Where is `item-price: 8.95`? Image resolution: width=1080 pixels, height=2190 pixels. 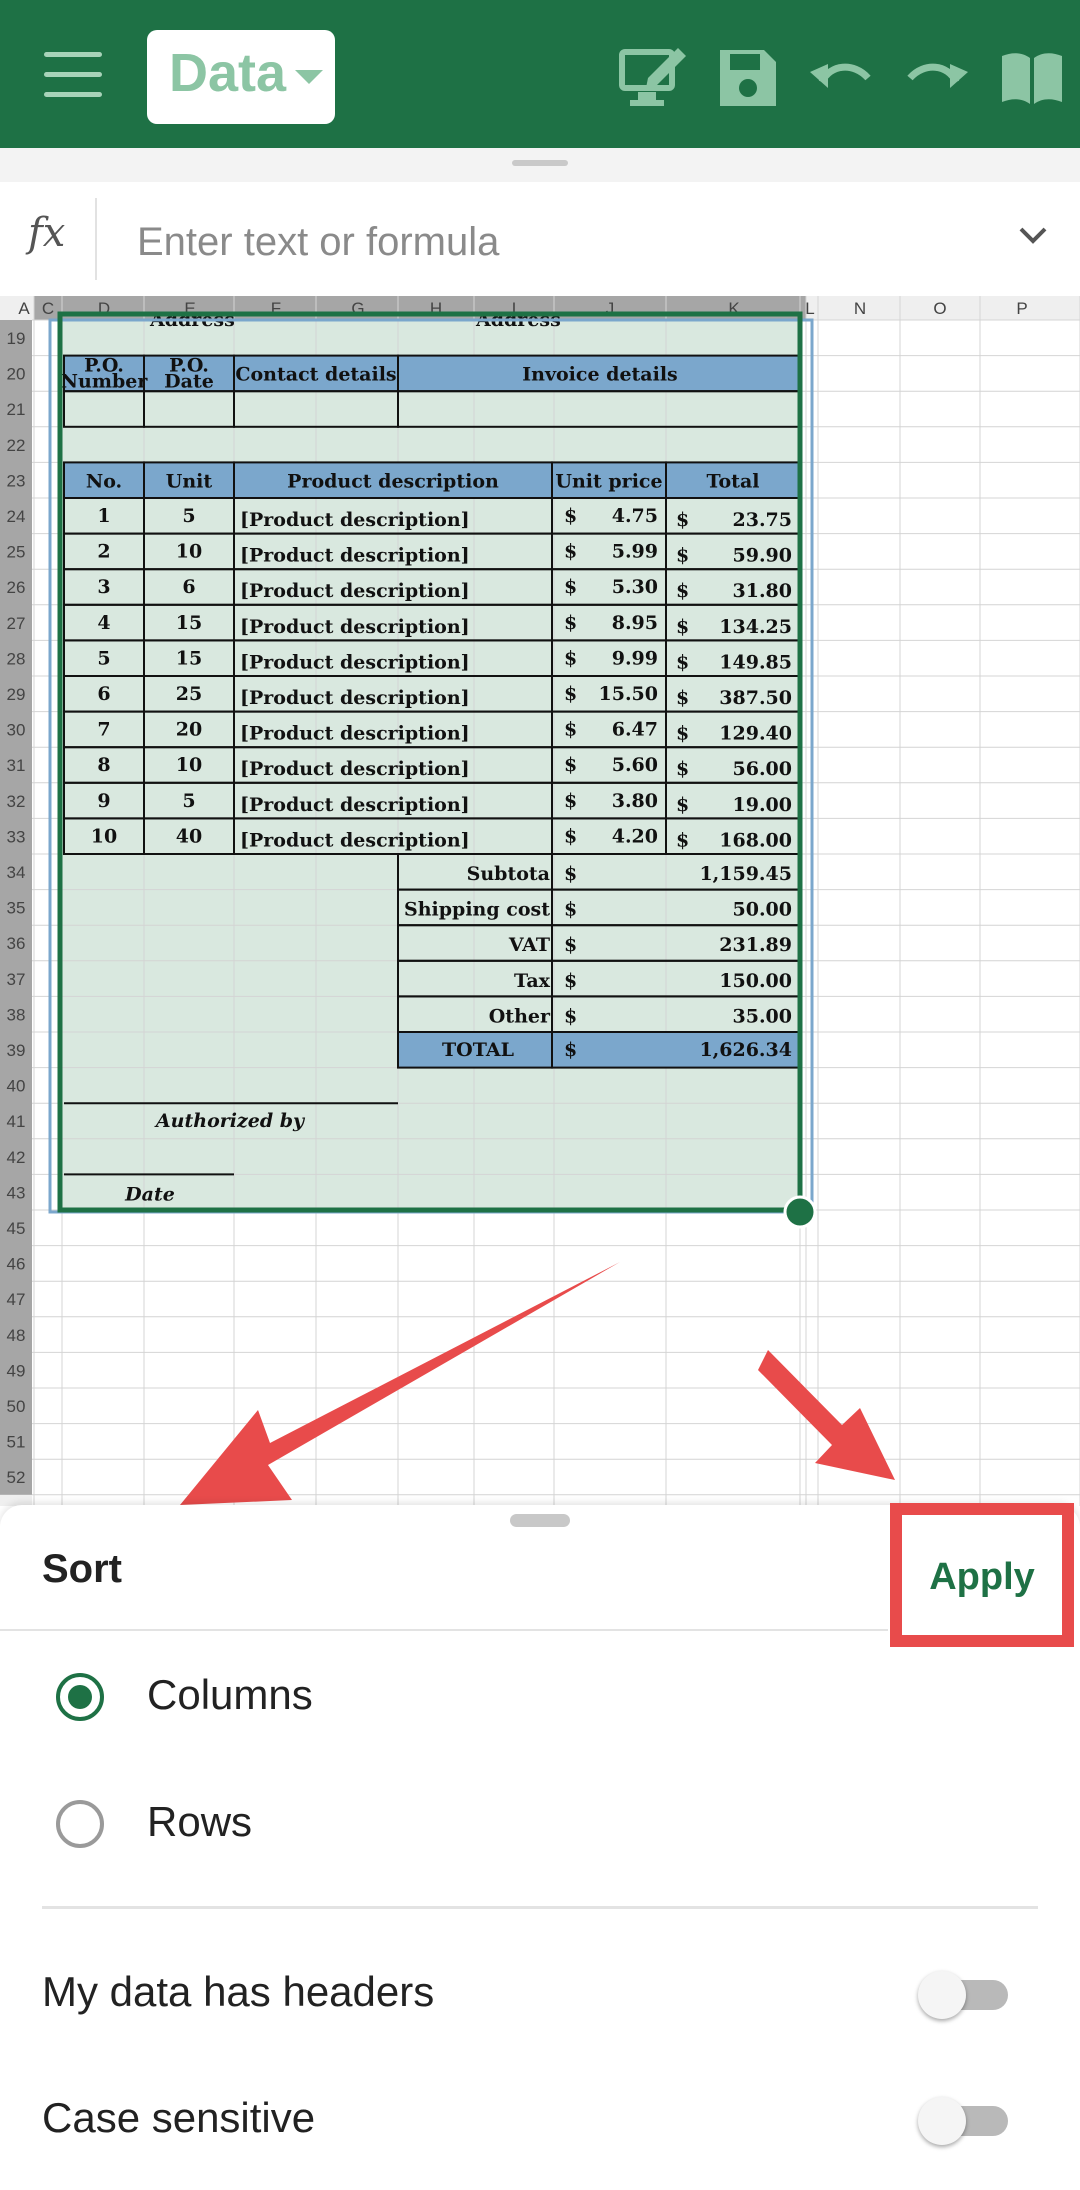 item-price: 8.95 is located at coordinates (635, 623).